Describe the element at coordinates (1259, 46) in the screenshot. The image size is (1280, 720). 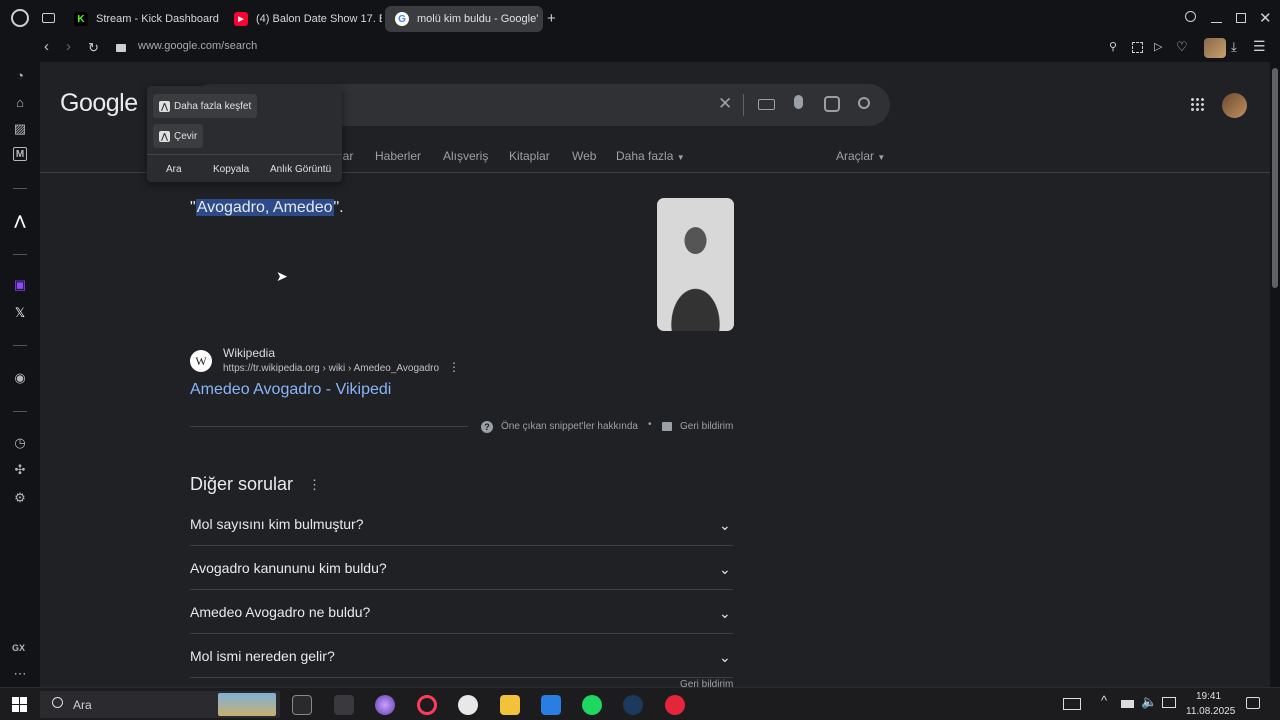
I see `menu-icon: ☰` at that location.